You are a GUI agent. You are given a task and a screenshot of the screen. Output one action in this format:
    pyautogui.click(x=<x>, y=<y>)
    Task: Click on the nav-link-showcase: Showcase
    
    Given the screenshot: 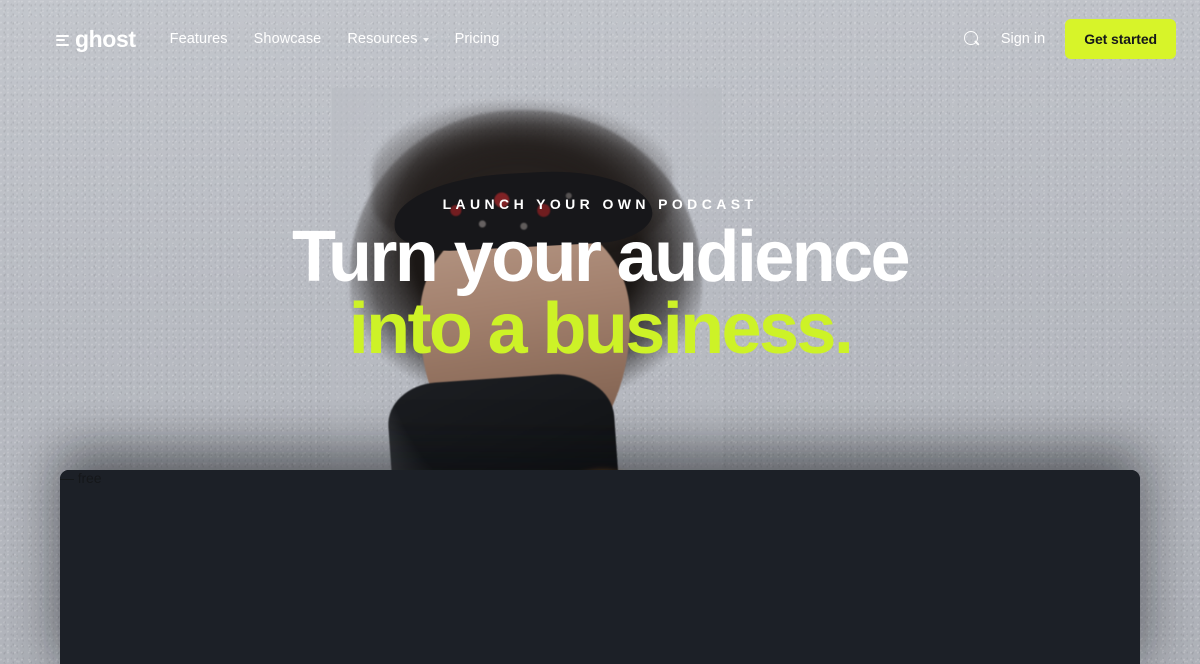 What is the action you would take?
    pyautogui.click(x=288, y=39)
    